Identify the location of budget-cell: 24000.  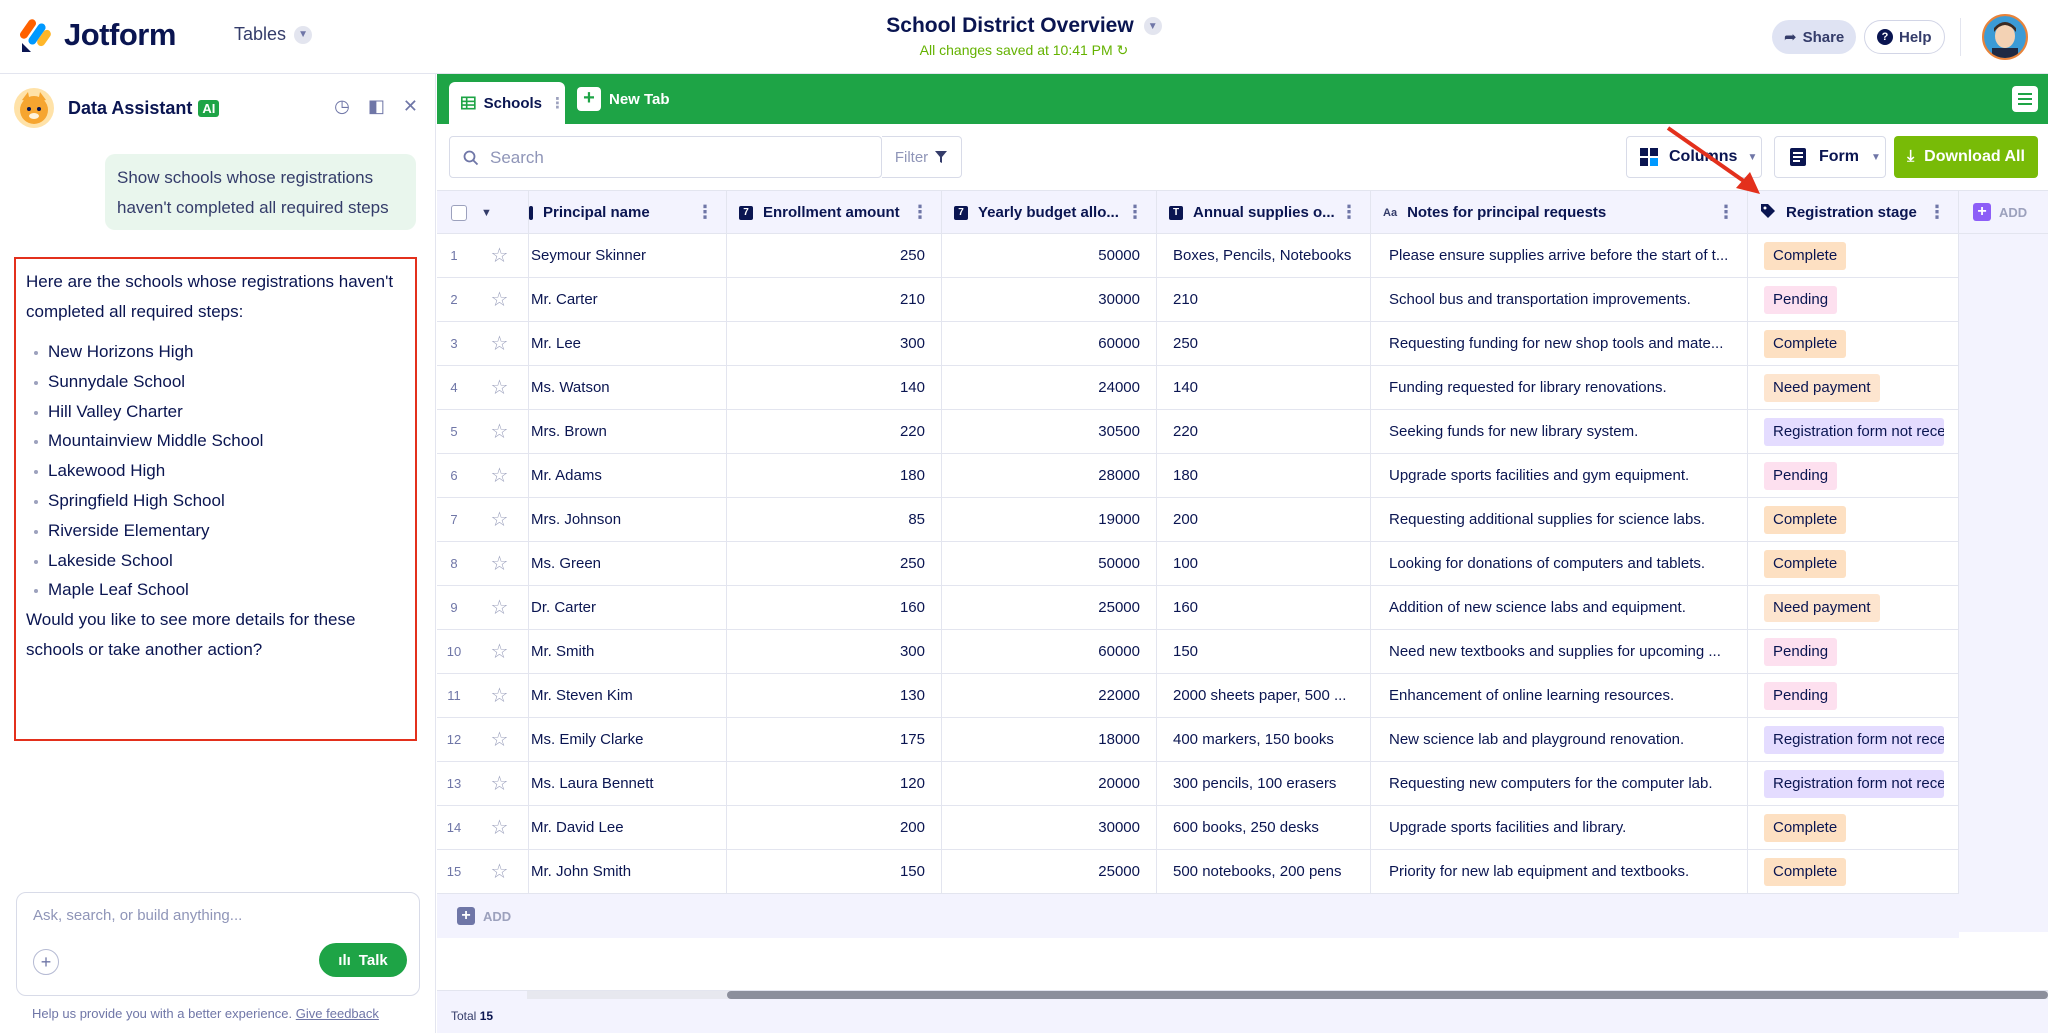
(1049, 387).